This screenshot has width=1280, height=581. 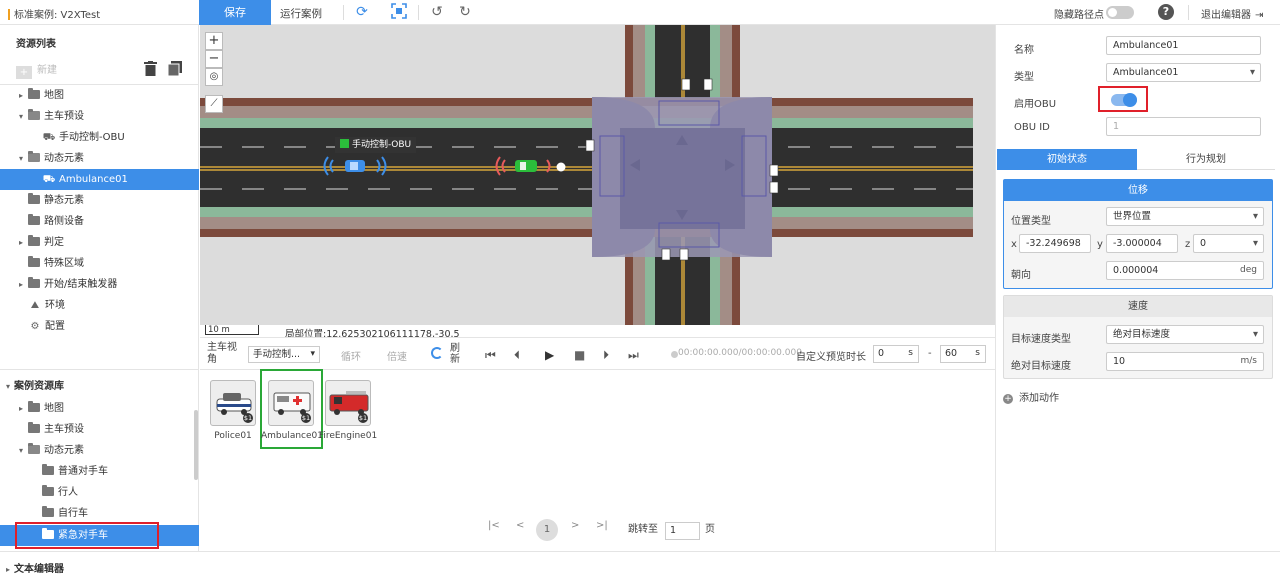 What do you see at coordinates (150, 68) in the screenshot?
I see `delete-icon` at bounding box center [150, 68].